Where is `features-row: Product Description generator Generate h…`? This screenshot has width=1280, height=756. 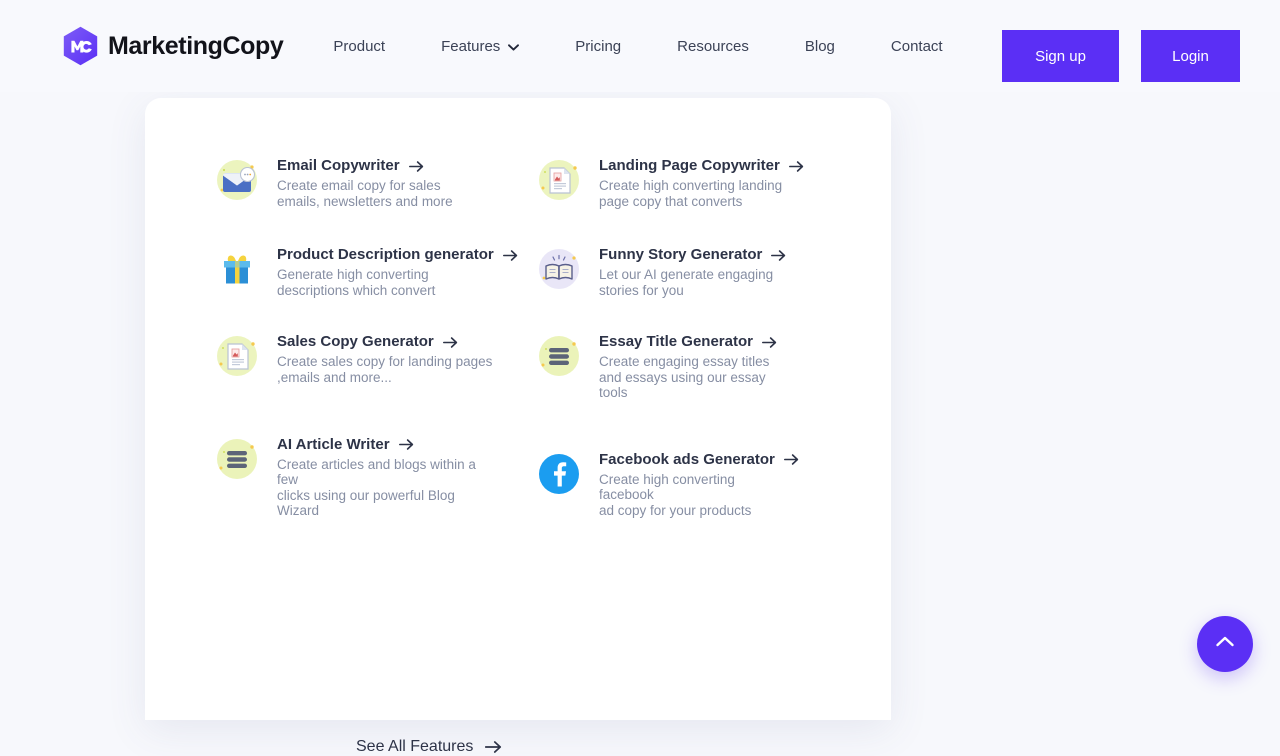
features-row: Product Description generator Generate h… is located at coordinates (531, 270).